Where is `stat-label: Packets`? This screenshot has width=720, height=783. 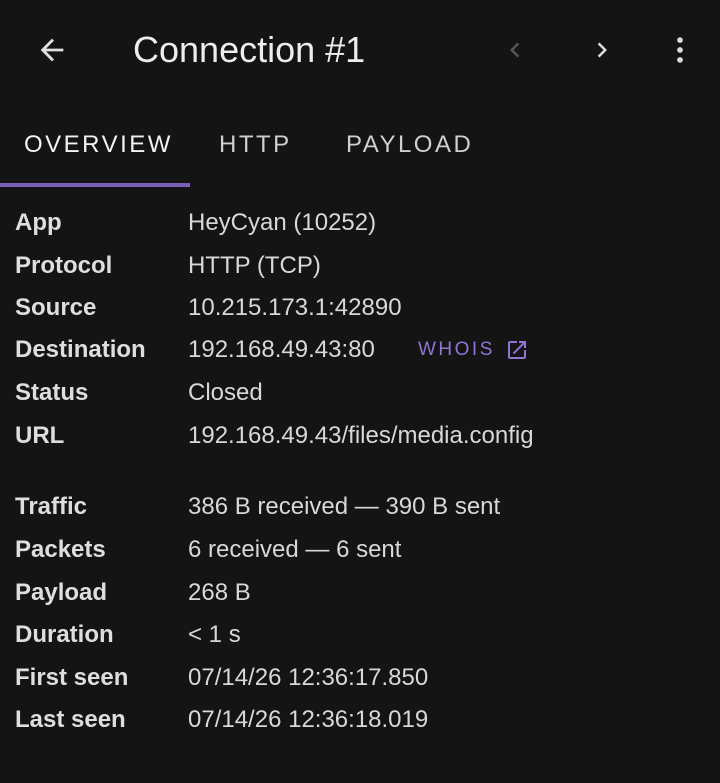 stat-label: Packets is located at coordinates (60, 549).